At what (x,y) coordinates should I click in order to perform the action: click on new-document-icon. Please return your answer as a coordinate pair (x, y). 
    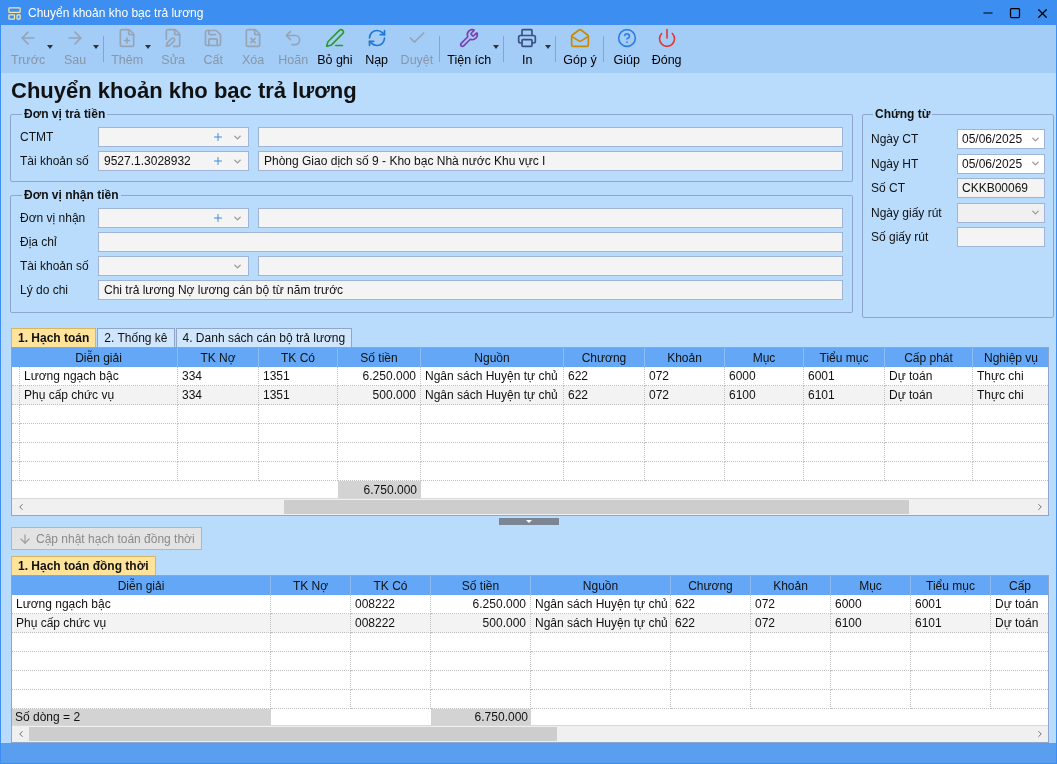
    Looking at the image, I should click on (127, 38).